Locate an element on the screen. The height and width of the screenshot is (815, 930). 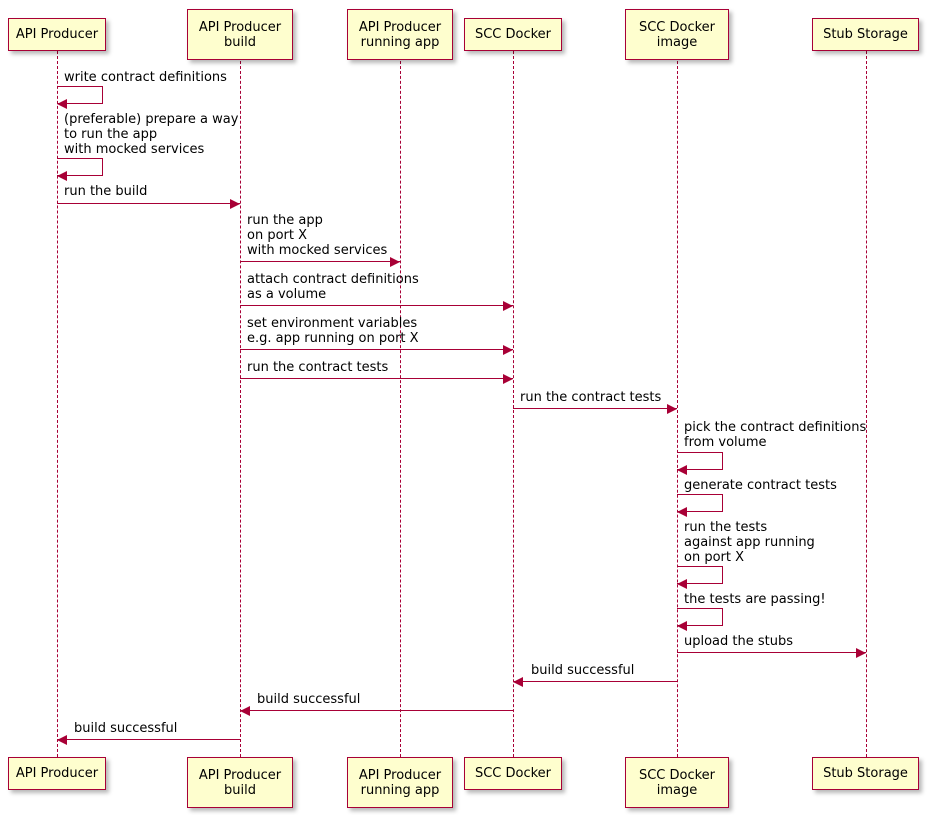
arrowhead-m15 is located at coordinates (245, 710).